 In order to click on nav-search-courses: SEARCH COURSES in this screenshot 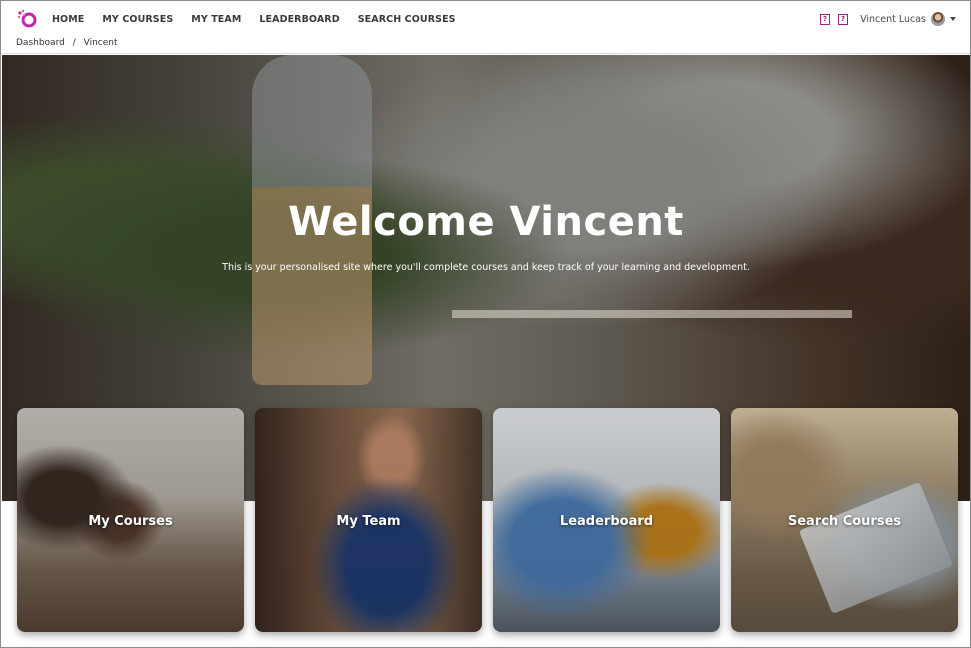, I will do `click(407, 19)`.